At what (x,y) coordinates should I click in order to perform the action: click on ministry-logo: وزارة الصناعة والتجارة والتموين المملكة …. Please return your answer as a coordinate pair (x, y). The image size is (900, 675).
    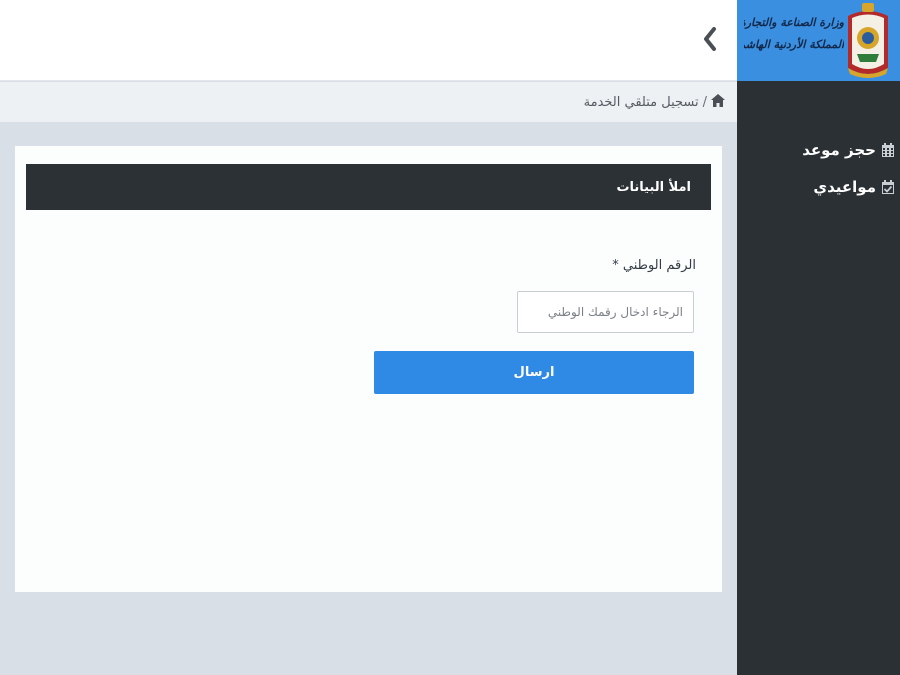
    Looking at the image, I should click on (818, 40).